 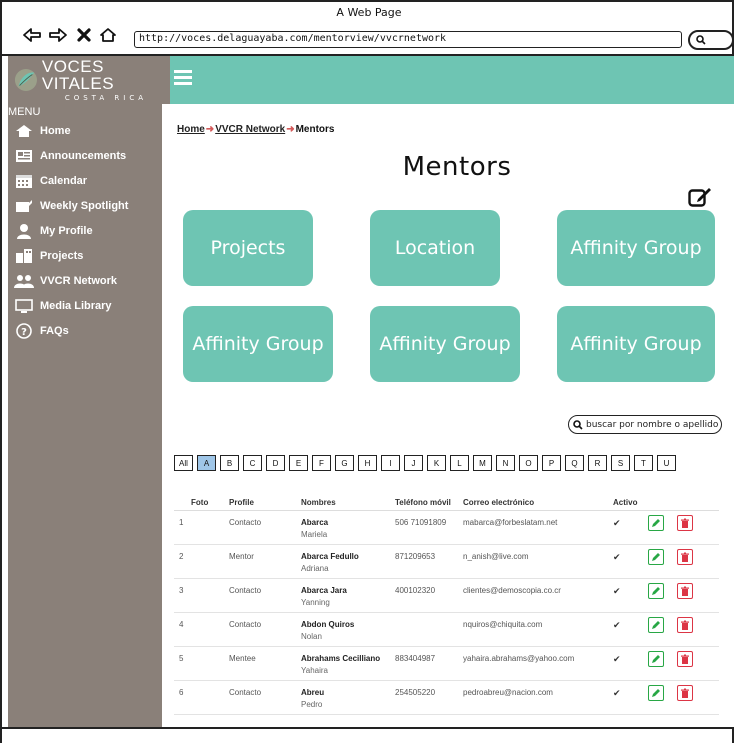 What do you see at coordinates (597, 463) in the screenshot?
I see `alpha-filter-r: R` at bounding box center [597, 463].